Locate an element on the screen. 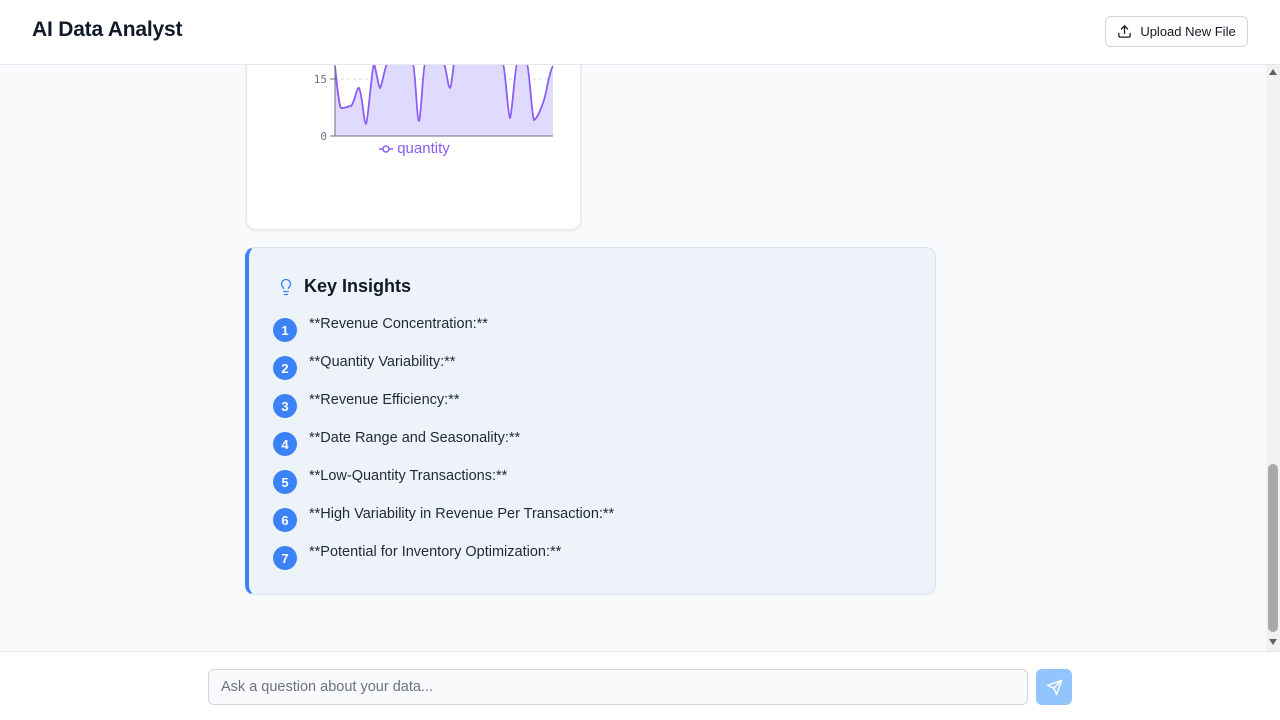 This screenshot has height=720, width=1280. insight-item: 4 **Date Range and Seasonality:** is located at coordinates (443, 450).